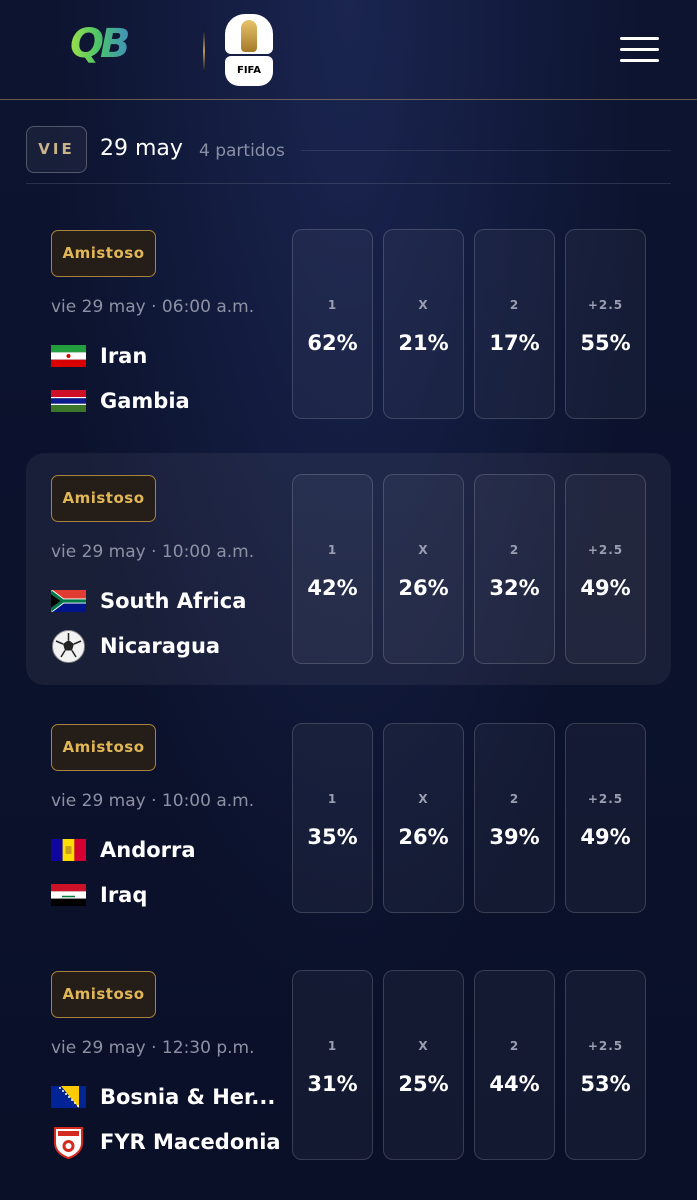 This screenshot has height=1200, width=697. I want to click on odds-draw-box: X 21%, so click(423, 324).